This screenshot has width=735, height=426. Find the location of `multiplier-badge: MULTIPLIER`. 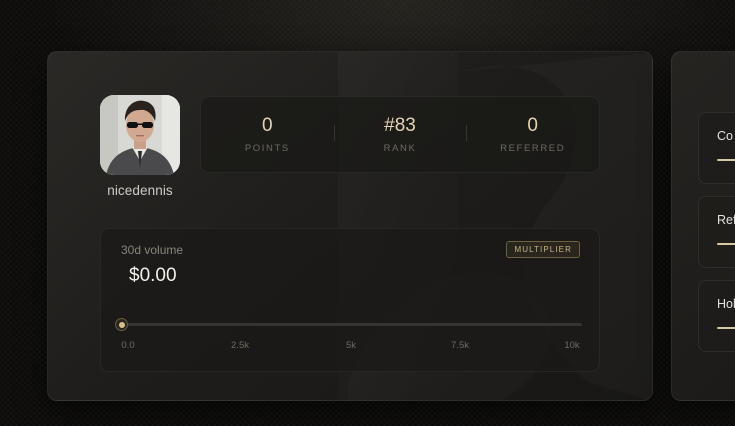

multiplier-badge: MULTIPLIER is located at coordinates (543, 249).